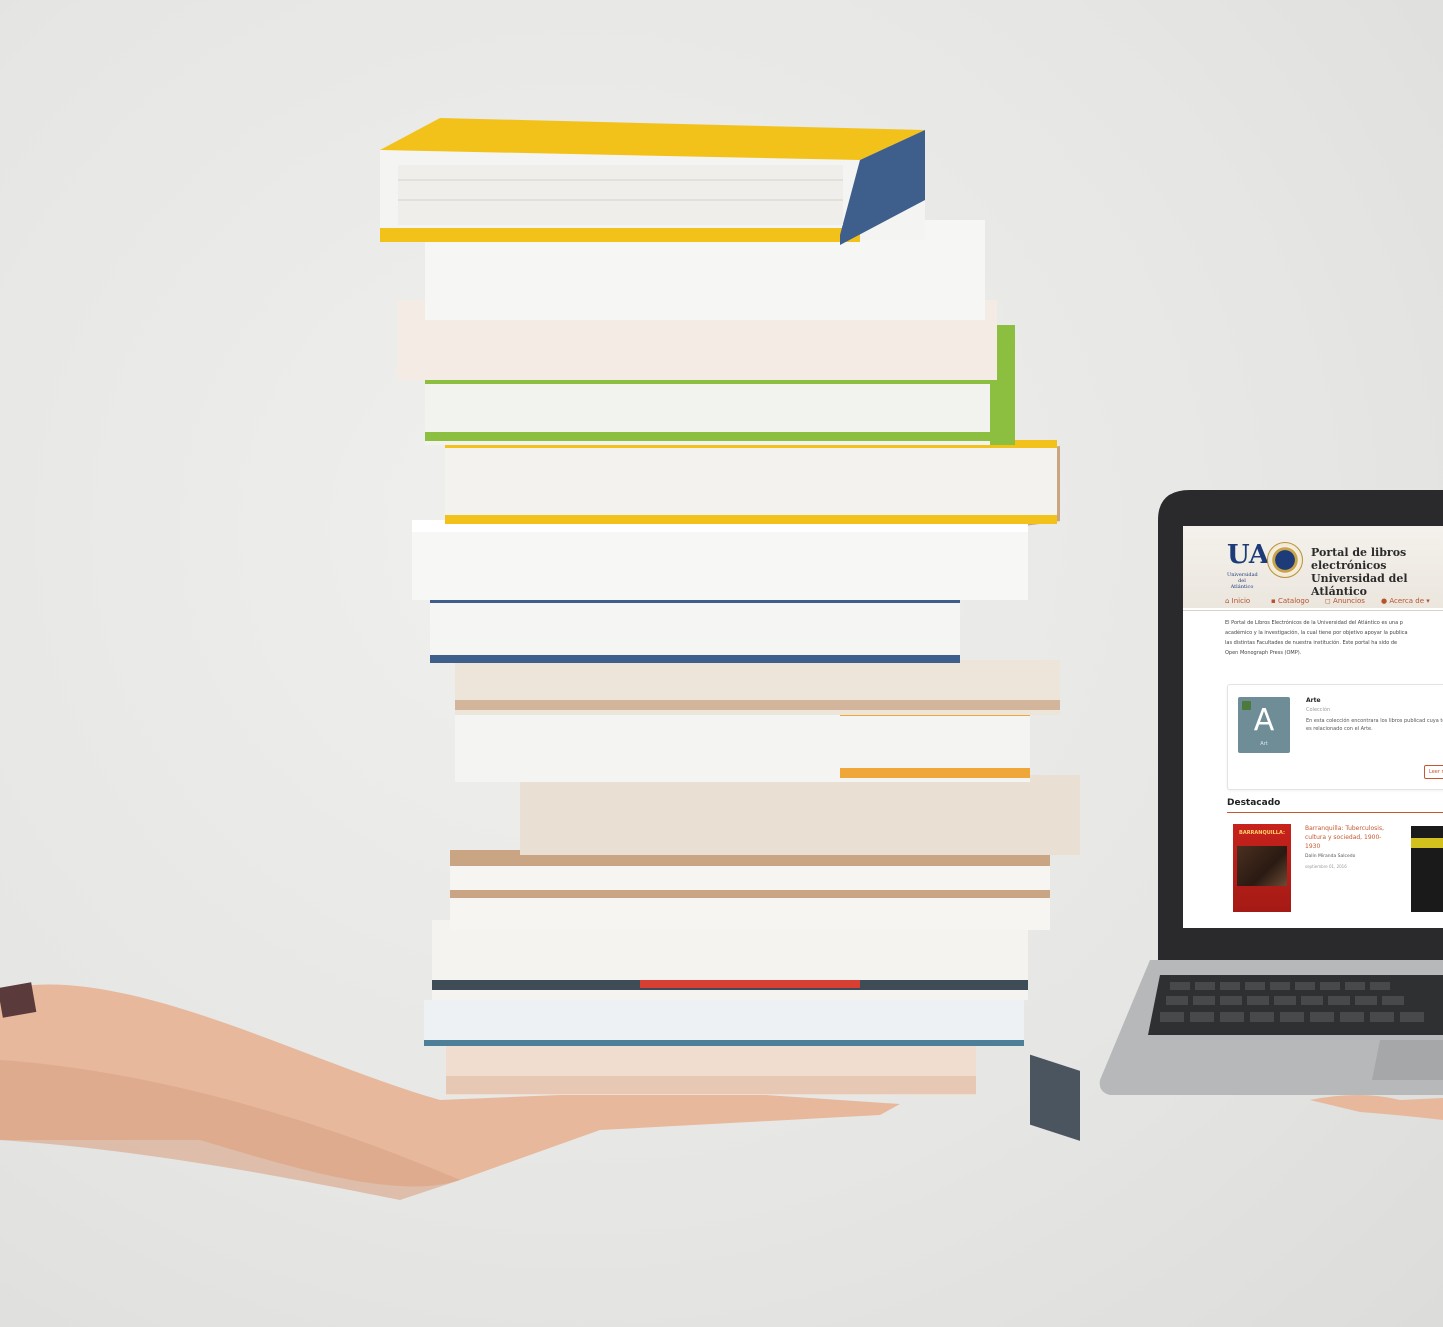 Image resolution: width=1443 pixels, height=1327 pixels. What do you see at coordinates (1241, 601) in the screenshot?
I see `nav-inicio-label: Inicio` at bounding box center [1241, 601].